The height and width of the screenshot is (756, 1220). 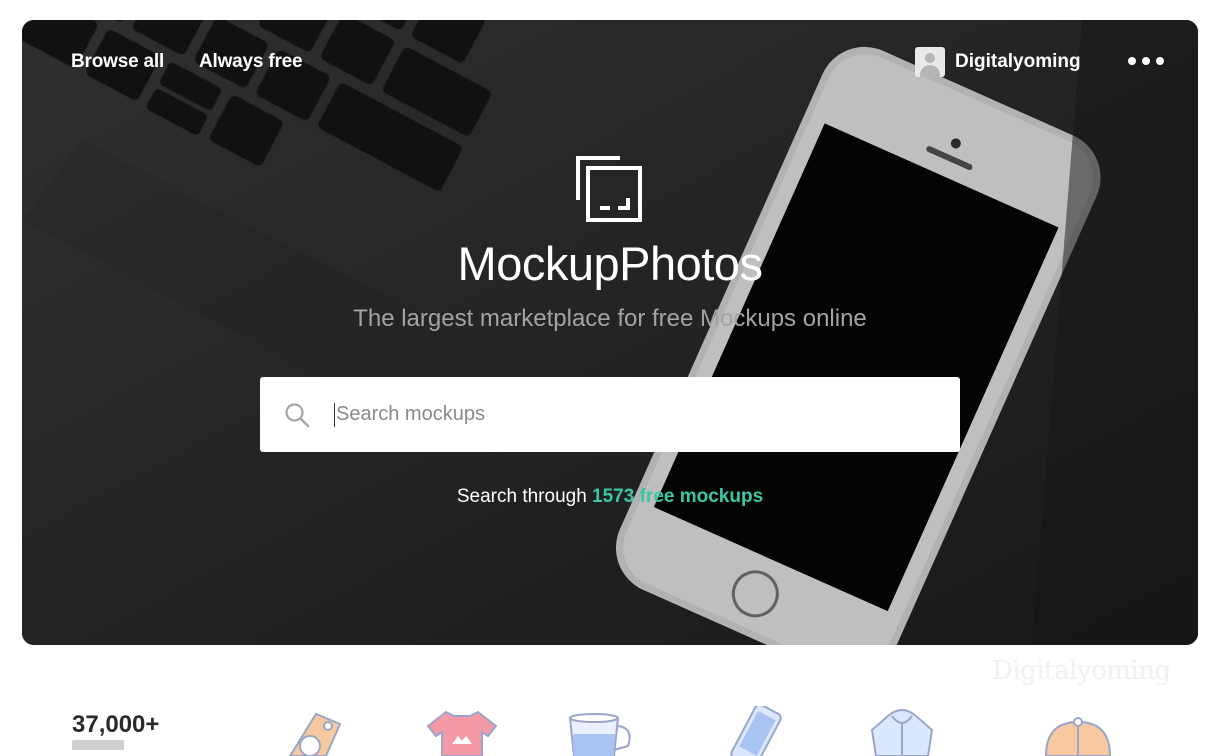 What do you see at coordinates (334, 415) in the screenshot?
I see `text-caret` at bounding box center [334, 415].